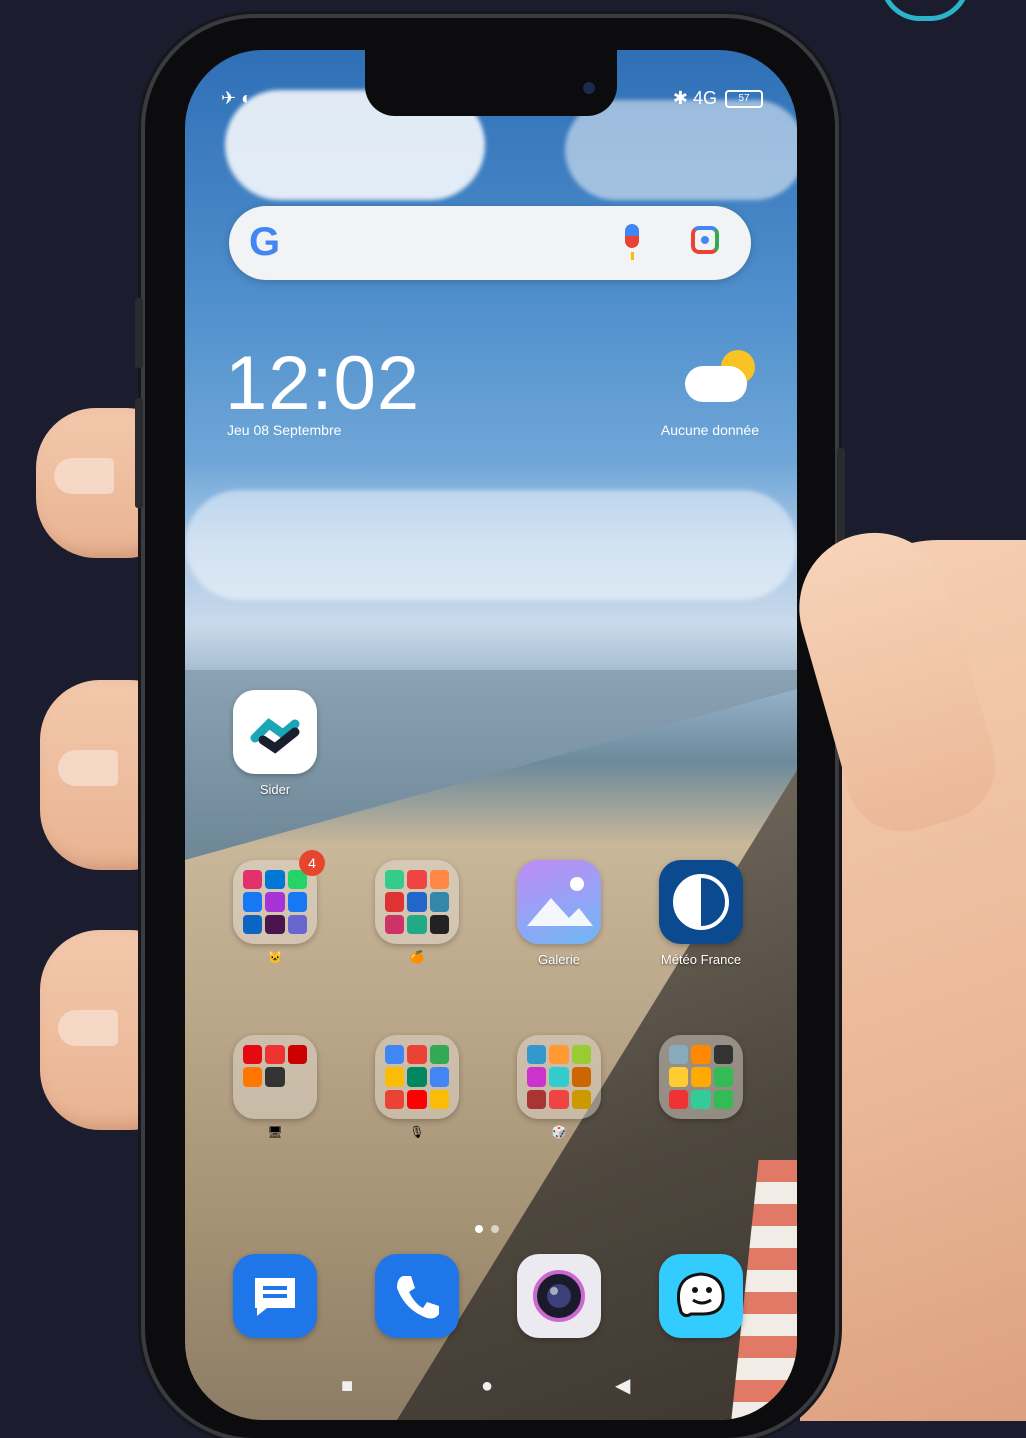 This screenshot has height=1438, width=1026. Describe the element at coordinates (632, 242) in the screenshot. I see `microphone-icon` at that location.